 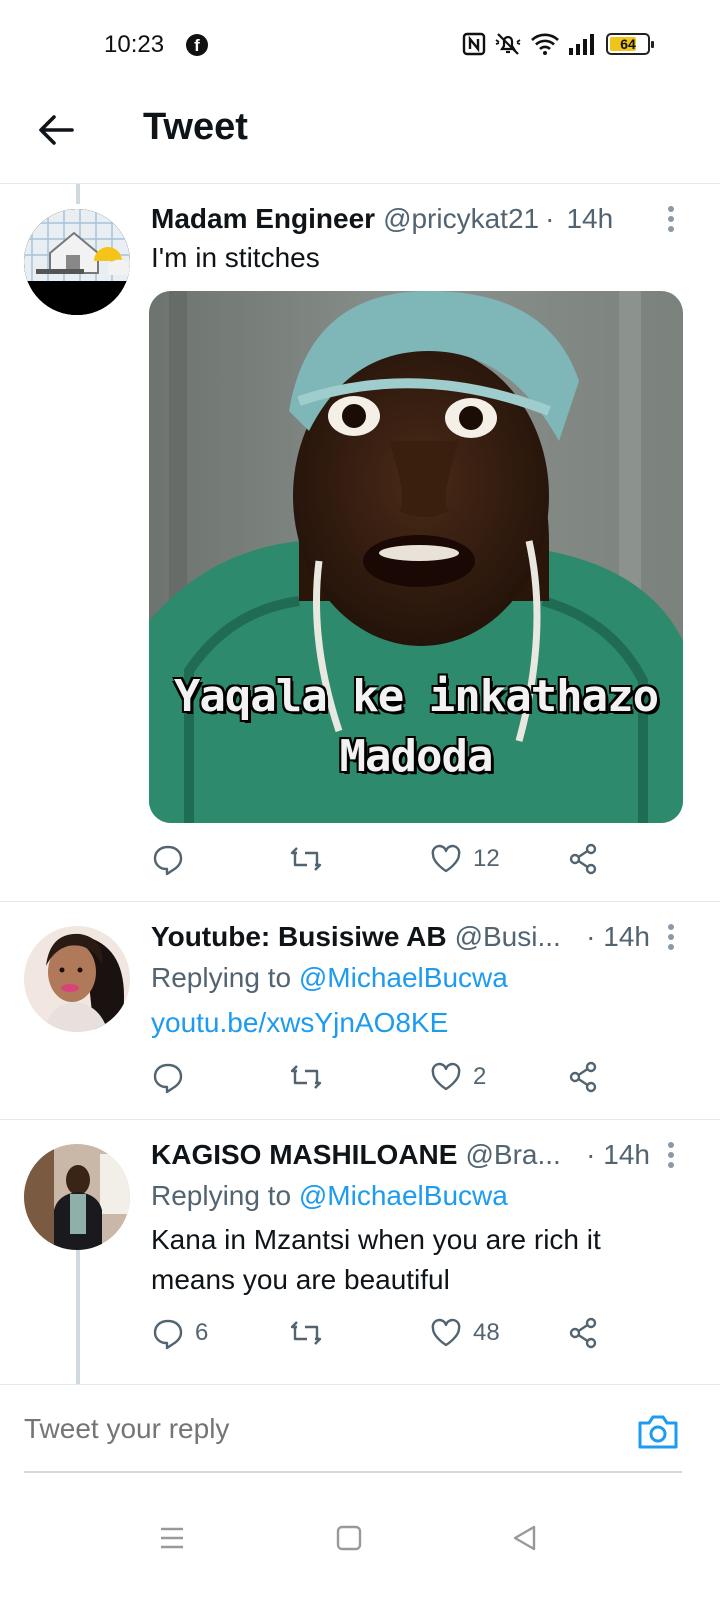 I want to click on battery-level: 64, so click(x=628, y=44).